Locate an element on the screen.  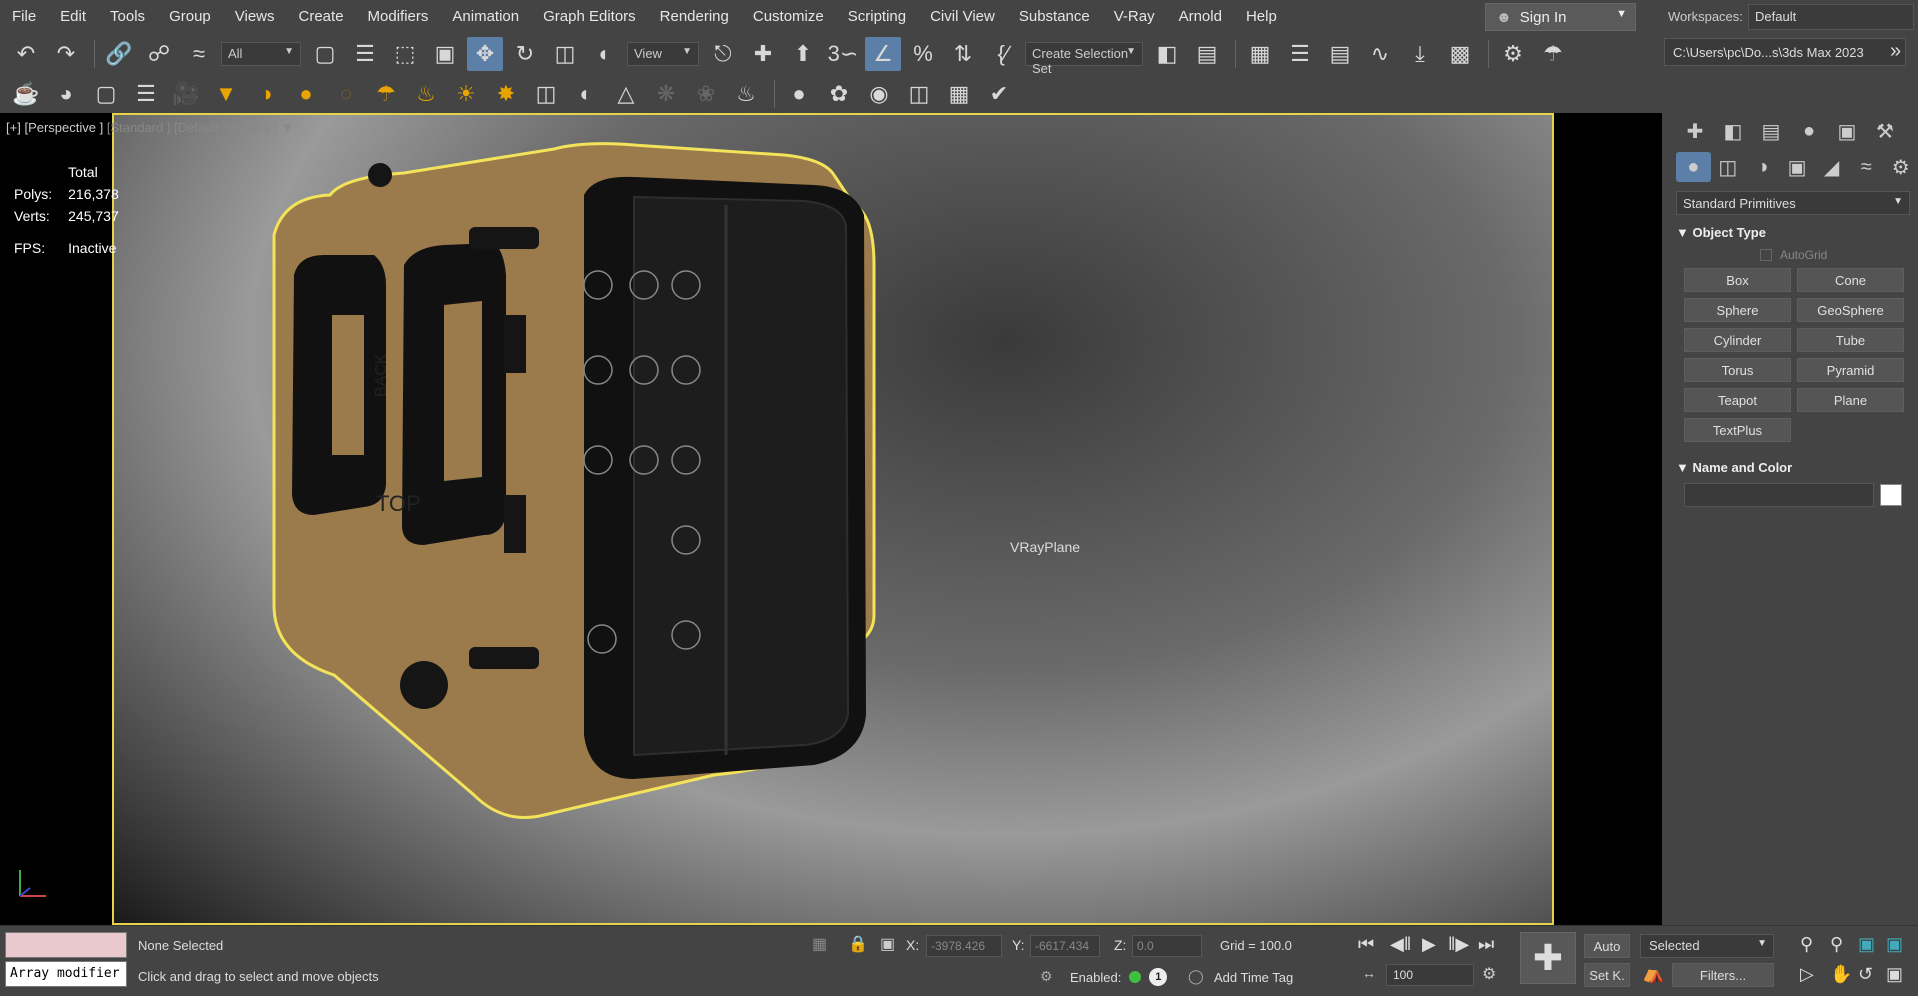
zoom-extents-all-icon: ▣ is located at coordinates (1894, 944).